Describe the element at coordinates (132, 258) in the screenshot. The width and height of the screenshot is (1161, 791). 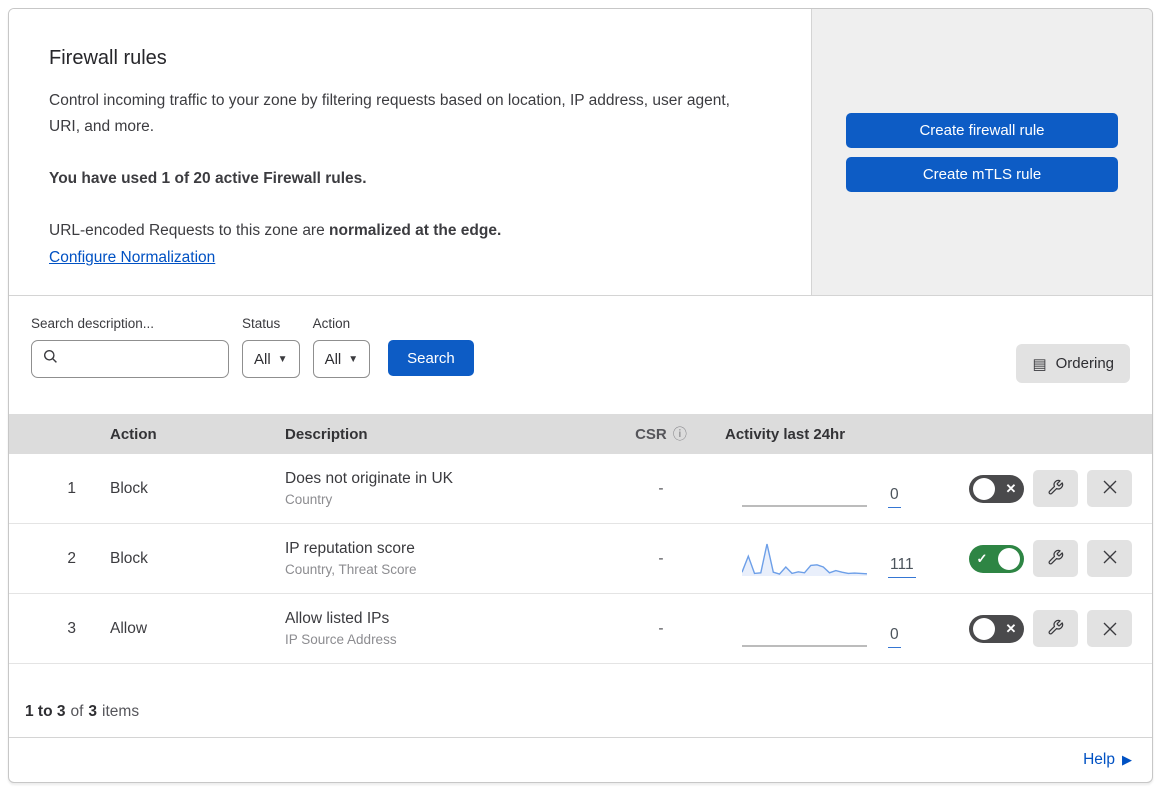
I see `configure-normalization-link: Configure Normalization` at that location.